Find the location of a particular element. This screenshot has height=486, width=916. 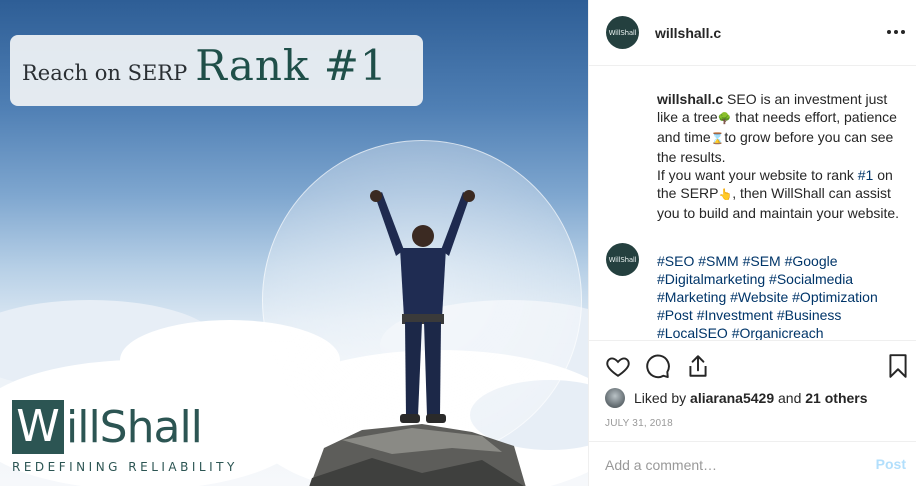

willshall-logo: W illShall REDEFINING RELIABILITY is located at coordinates (125, 437).